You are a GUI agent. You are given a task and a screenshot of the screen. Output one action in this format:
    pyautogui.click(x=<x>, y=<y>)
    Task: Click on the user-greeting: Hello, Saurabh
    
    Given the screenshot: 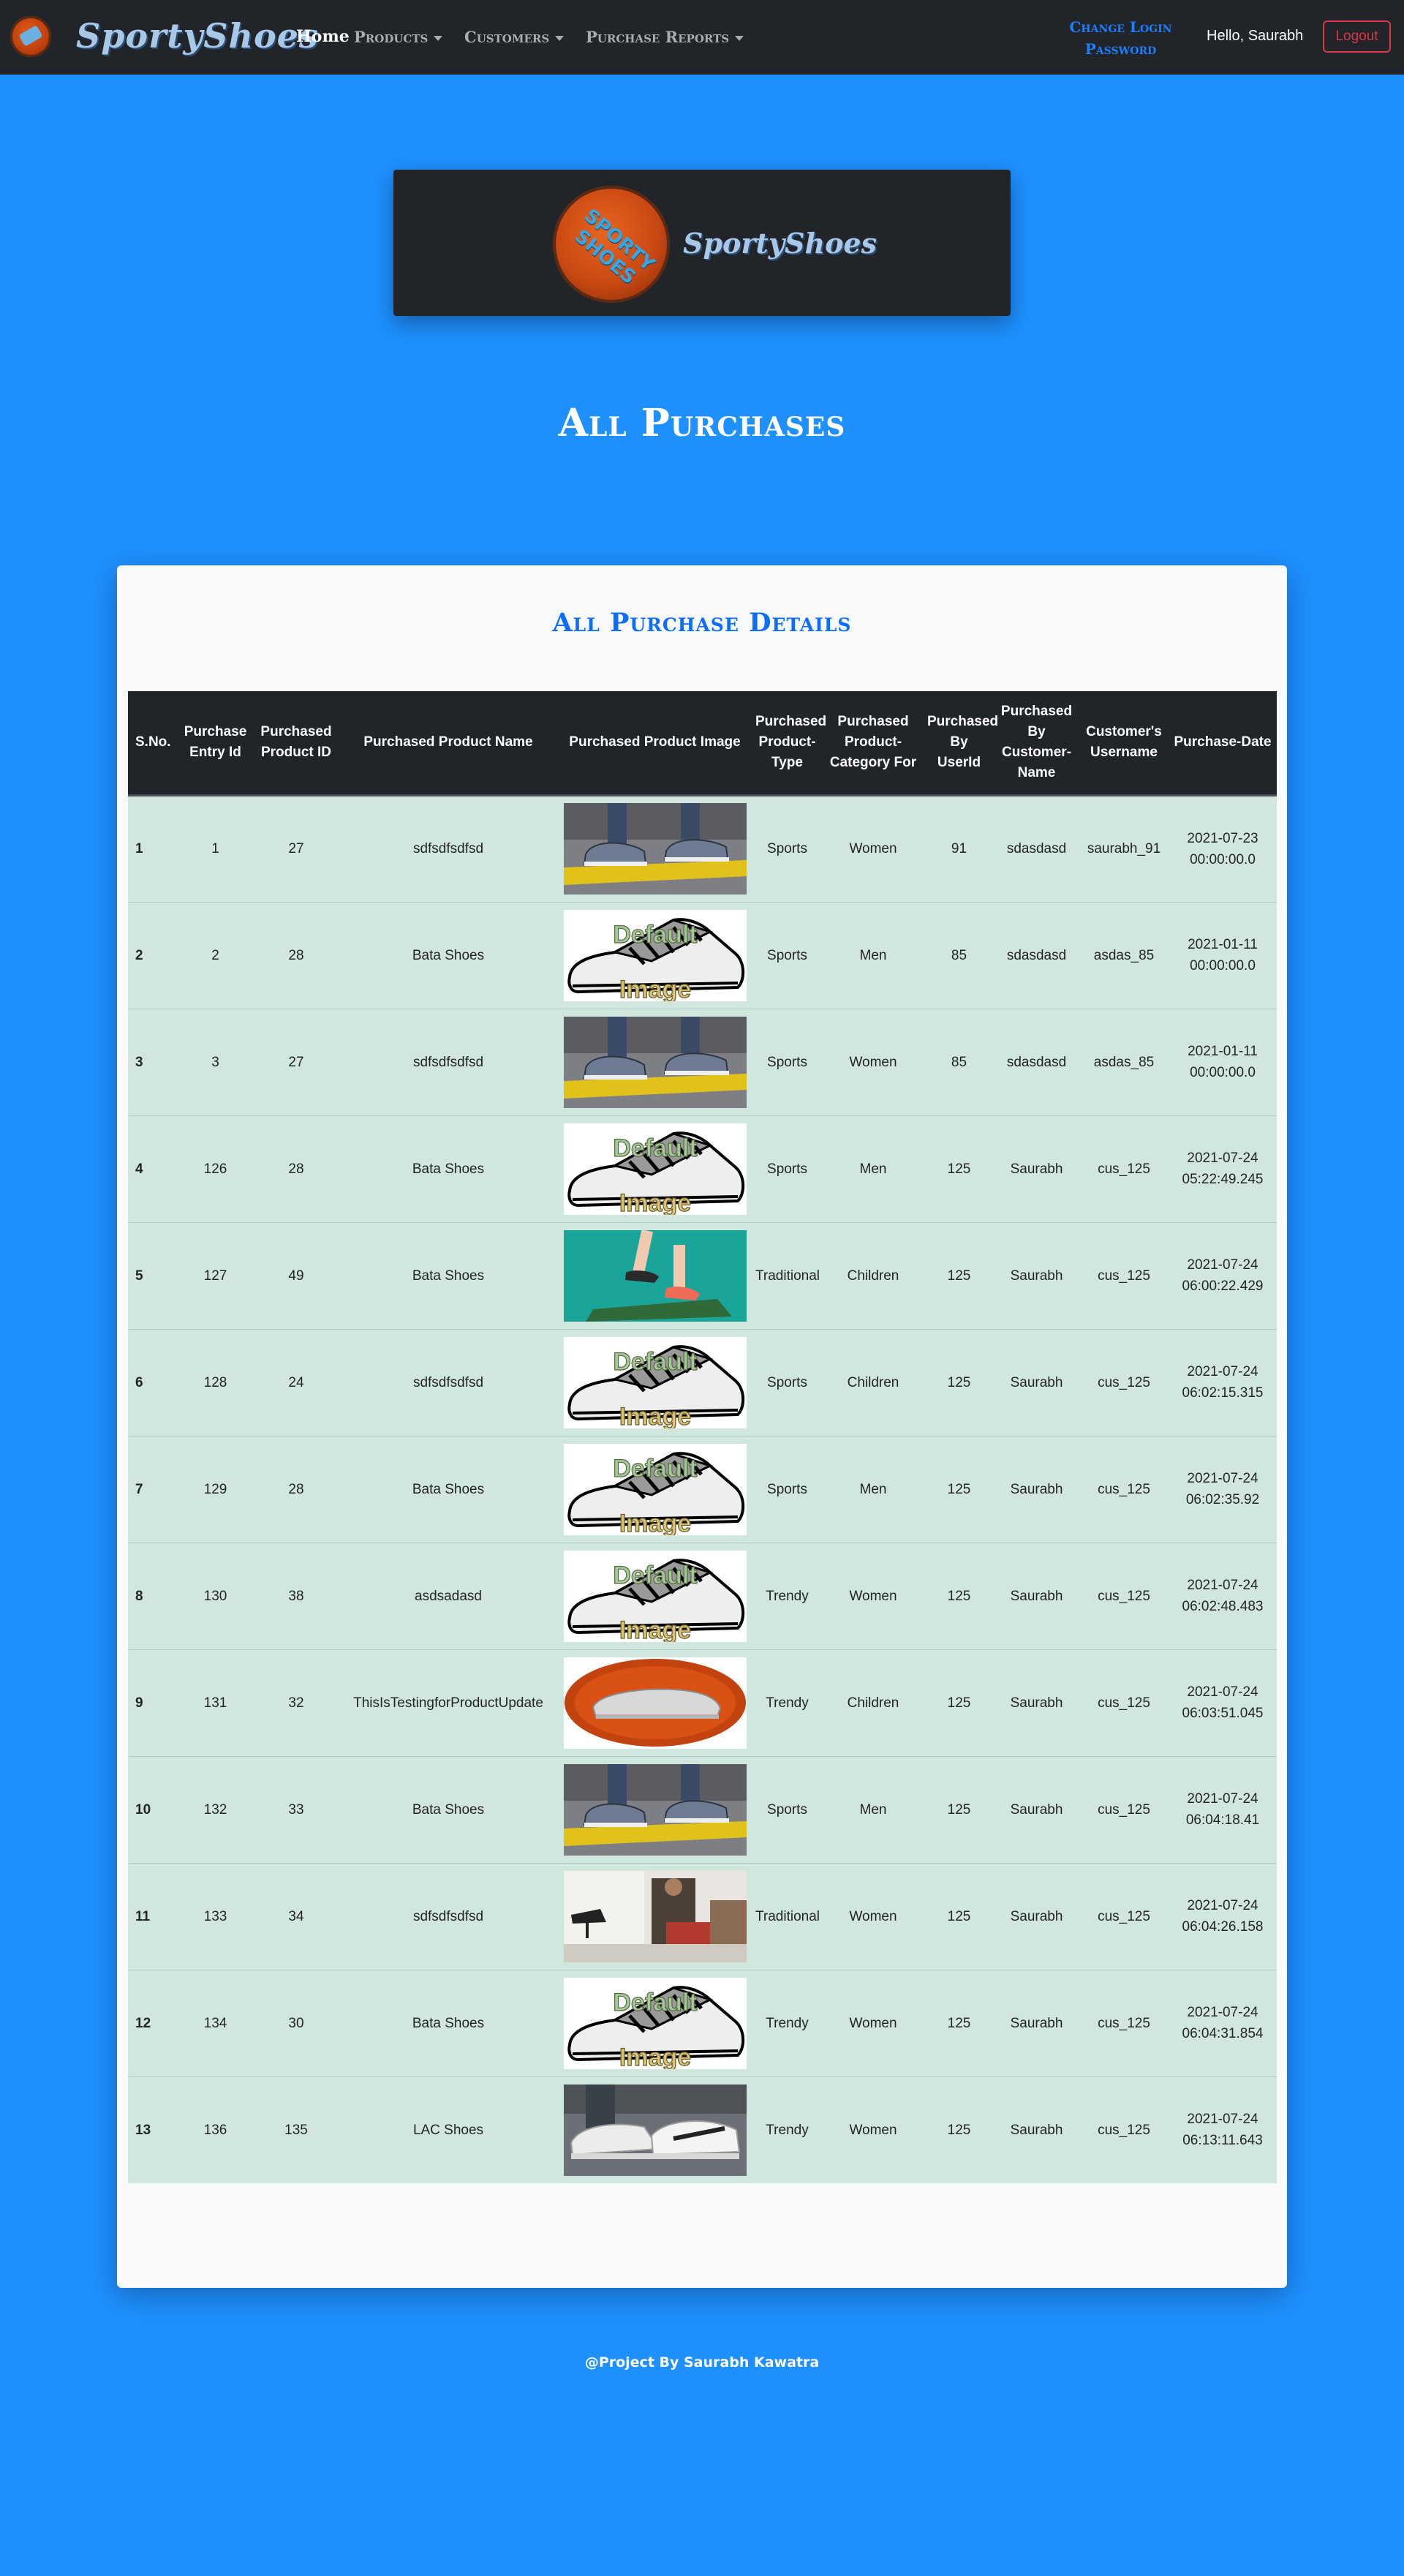 What is the action you would take?
    pyautogui.click(x=1255, y=36)
    